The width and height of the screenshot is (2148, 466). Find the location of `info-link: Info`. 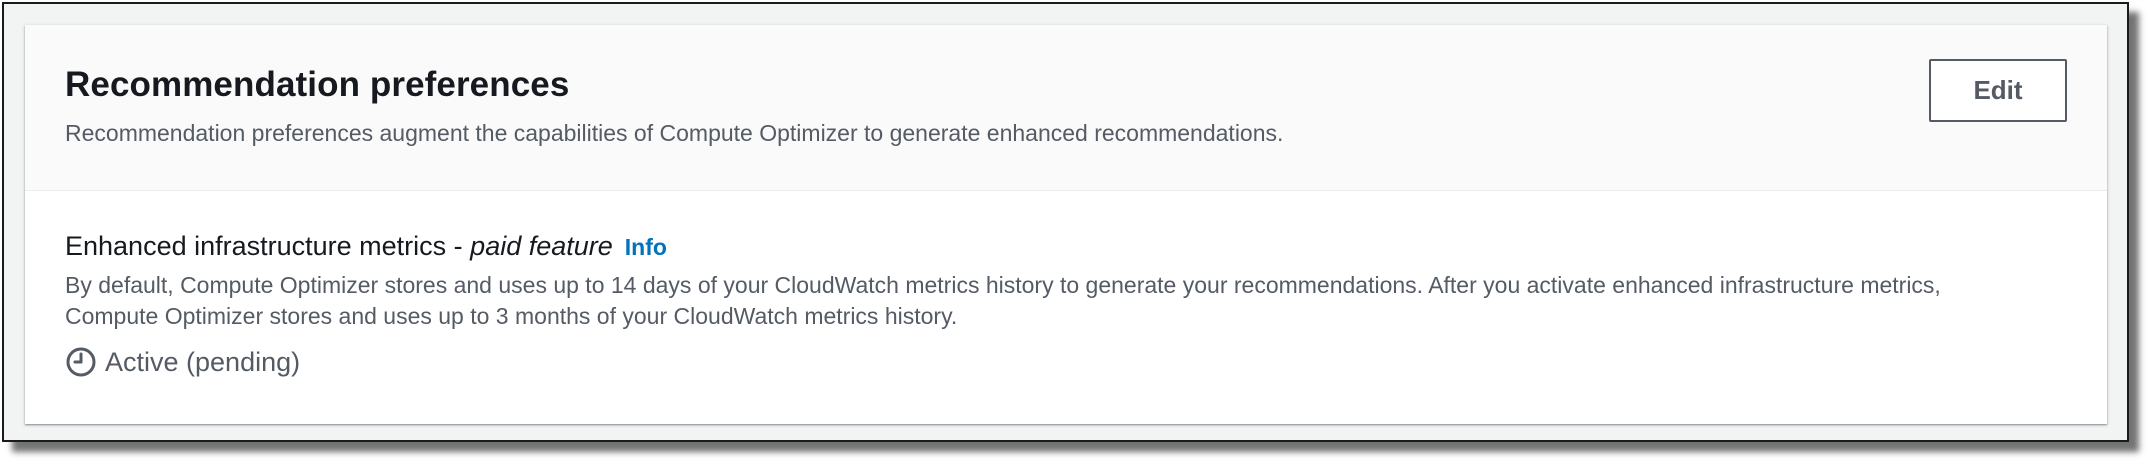

info-link: Info is located at coordinates (646, 247).